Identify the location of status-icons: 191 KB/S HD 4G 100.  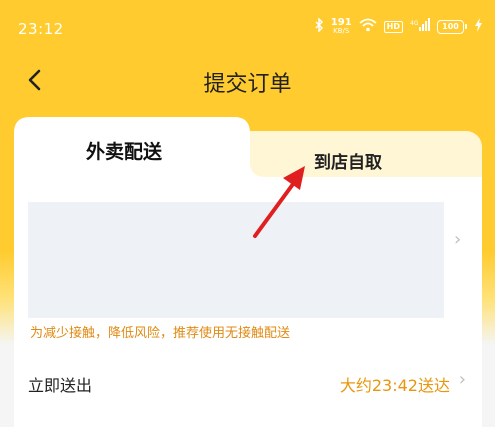
(399, 26).